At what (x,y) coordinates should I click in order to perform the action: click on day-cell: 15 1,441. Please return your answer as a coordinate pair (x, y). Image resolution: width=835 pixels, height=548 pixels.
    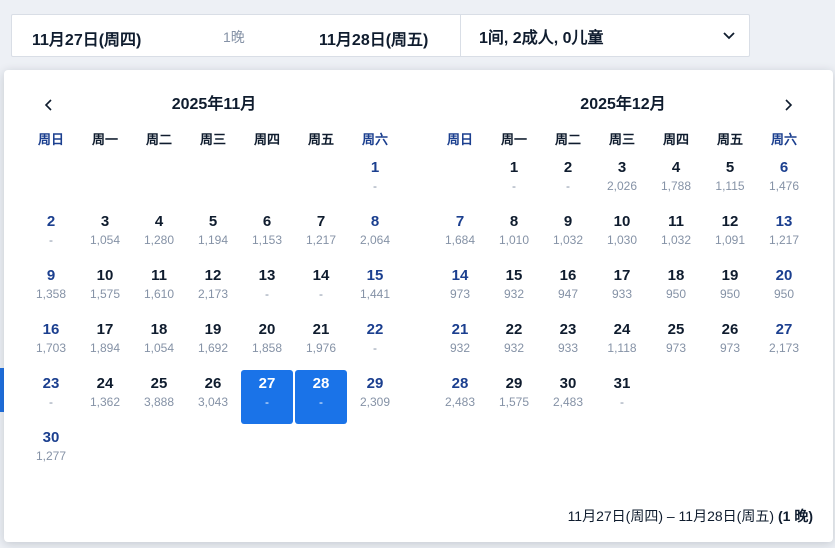
    Looking at the image, I should click on (375, 289).